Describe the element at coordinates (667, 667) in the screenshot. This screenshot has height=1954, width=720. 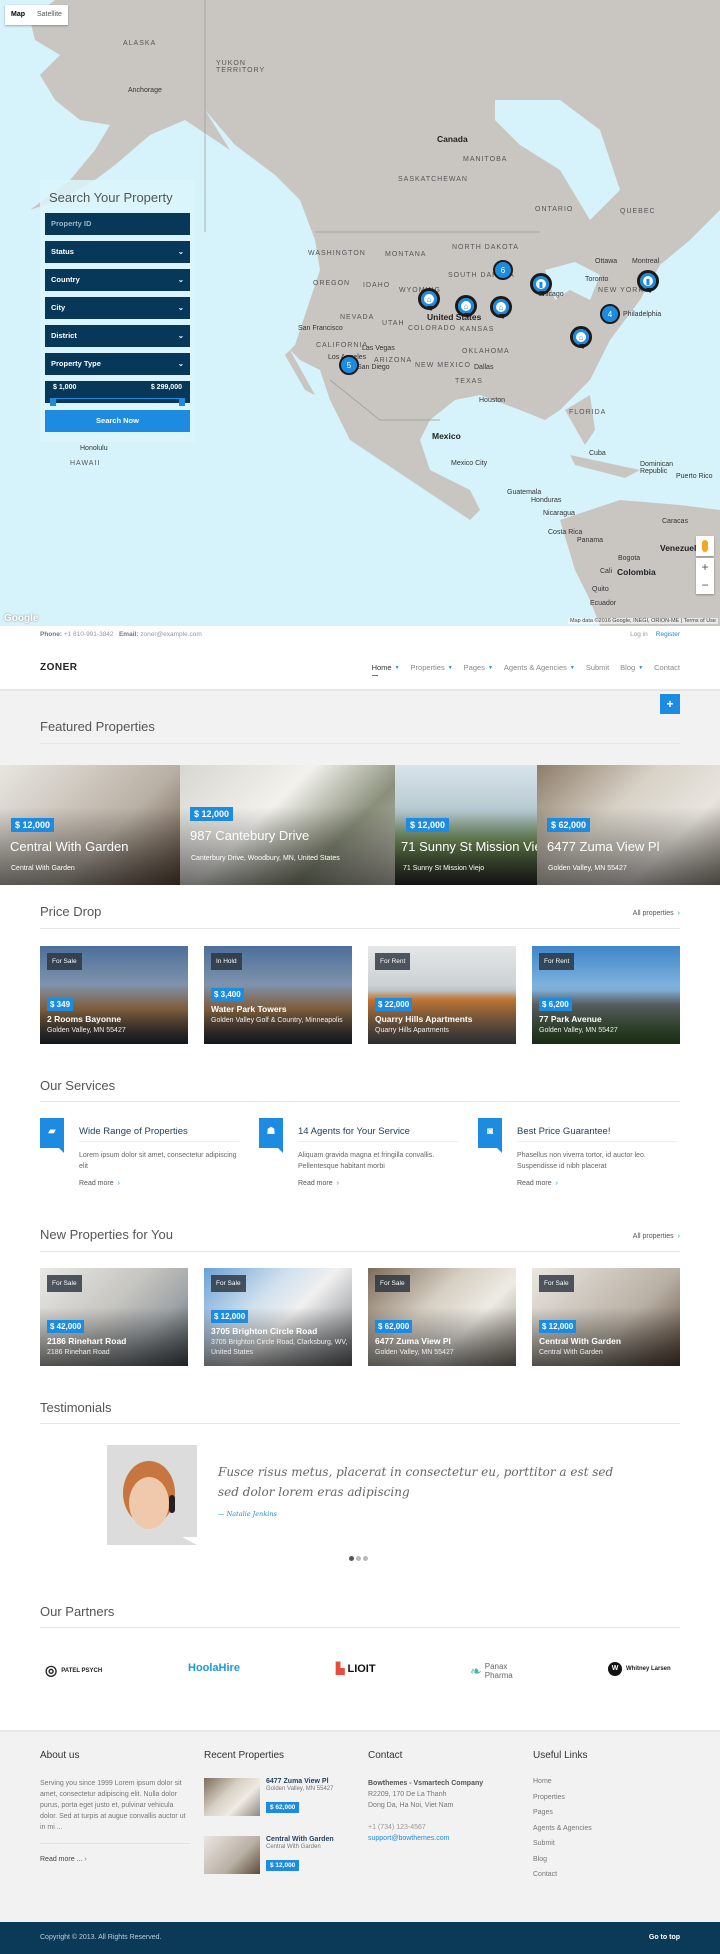
I see `nav-item-contact: Contact` at that location.